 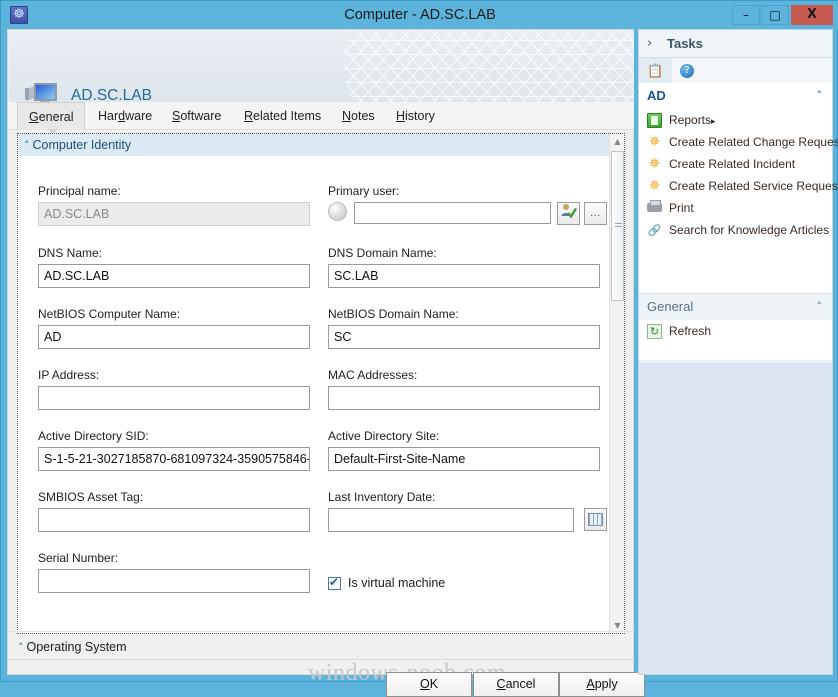 I want to click on field-ip-address: IP Address:, so click(x=174, y=389).